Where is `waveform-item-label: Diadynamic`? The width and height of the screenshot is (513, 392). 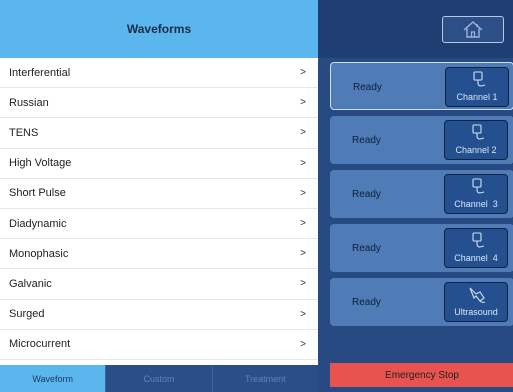
waveform-item-label: Diadynamic is located at coordinates (38, 223).